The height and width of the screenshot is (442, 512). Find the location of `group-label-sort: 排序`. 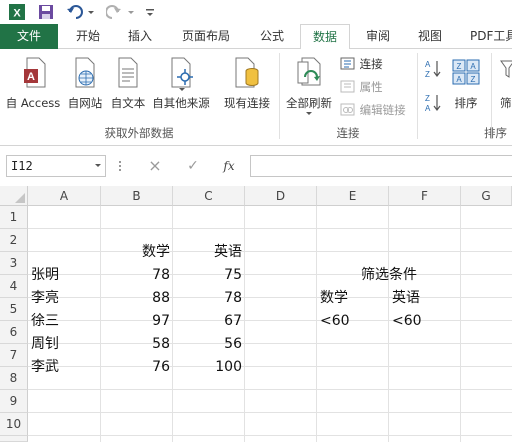

group-label-sort: 排序 is located at coordinates (495, 133).